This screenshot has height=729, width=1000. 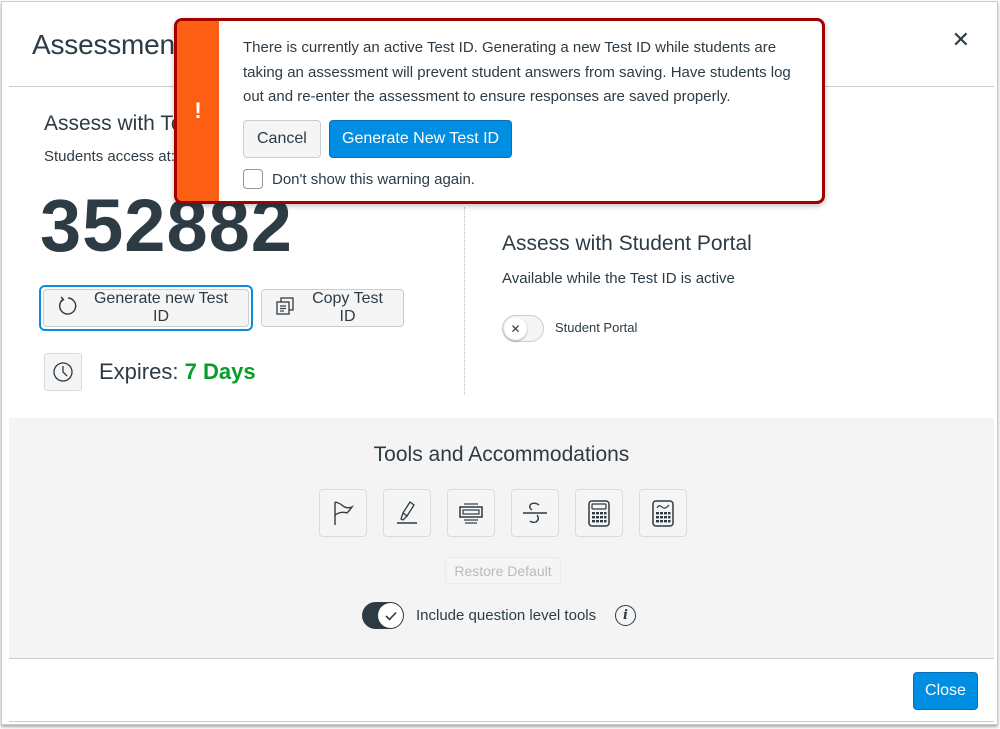 What do you see at coordinates (503, 570) in the screenshot?
I see `restore-default-button: Restore Default` at bounding box center [503, 570].